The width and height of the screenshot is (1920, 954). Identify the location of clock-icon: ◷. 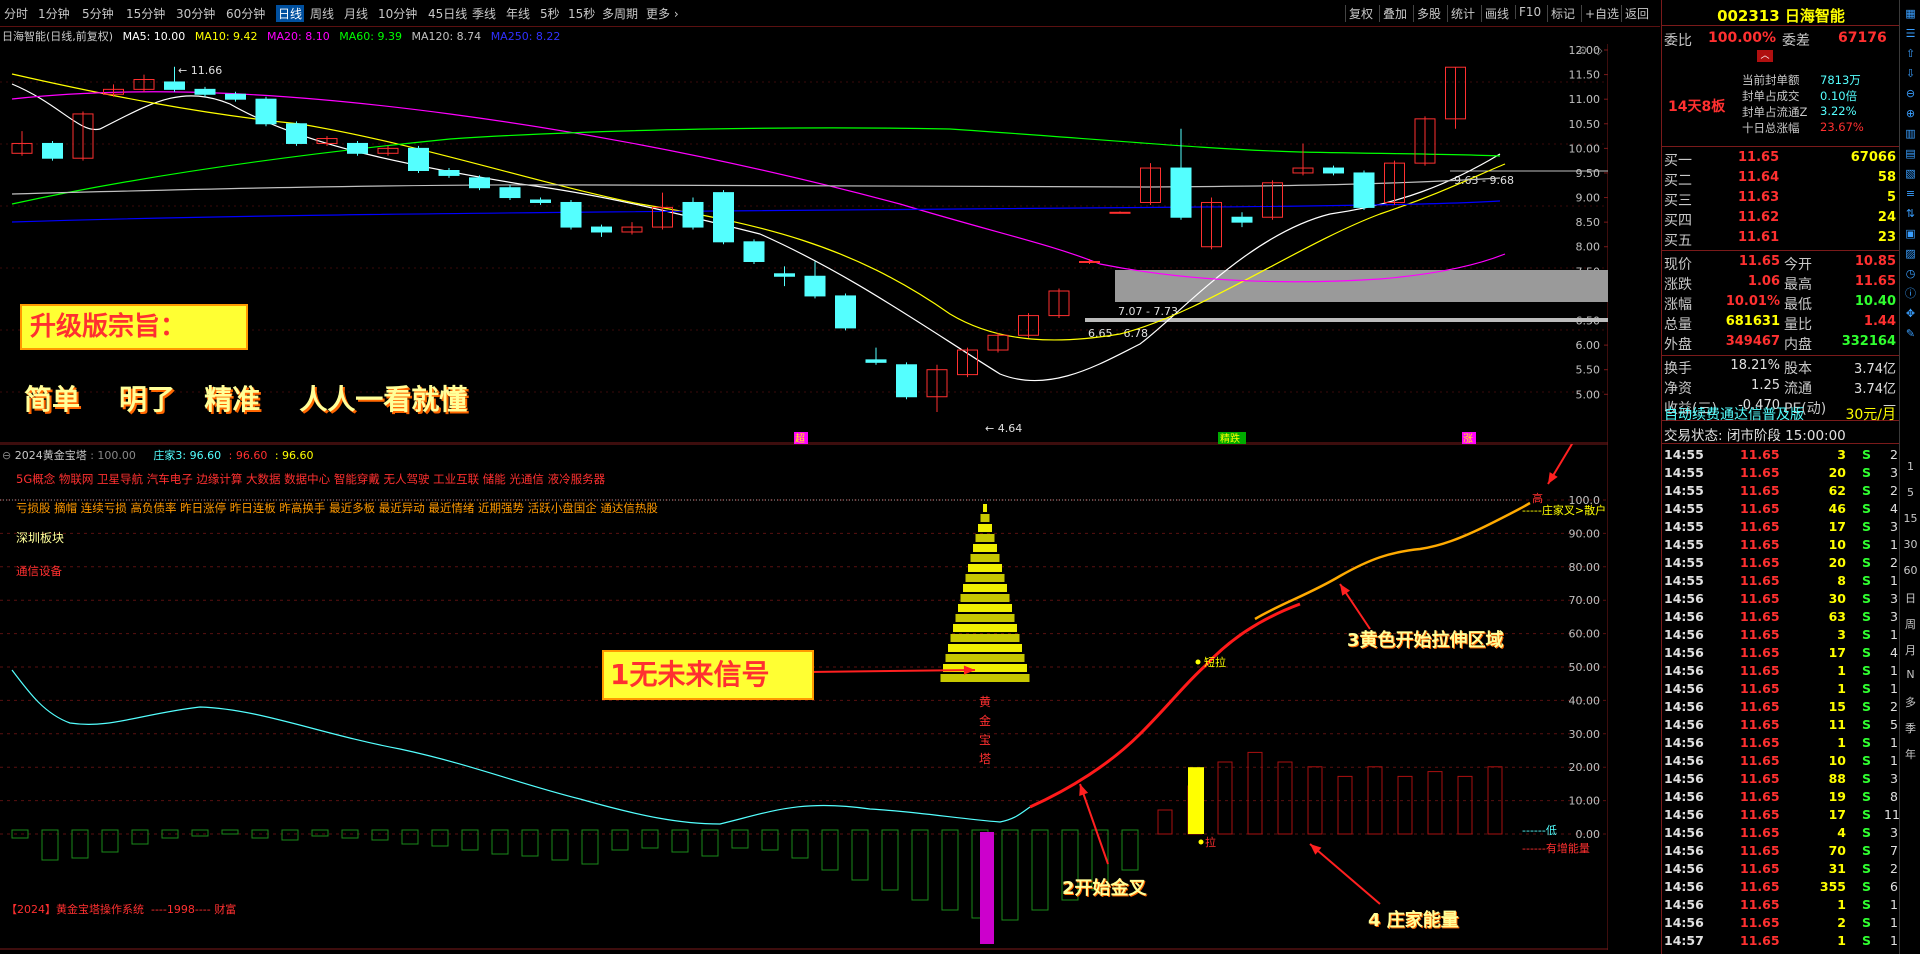
(1910, 273).